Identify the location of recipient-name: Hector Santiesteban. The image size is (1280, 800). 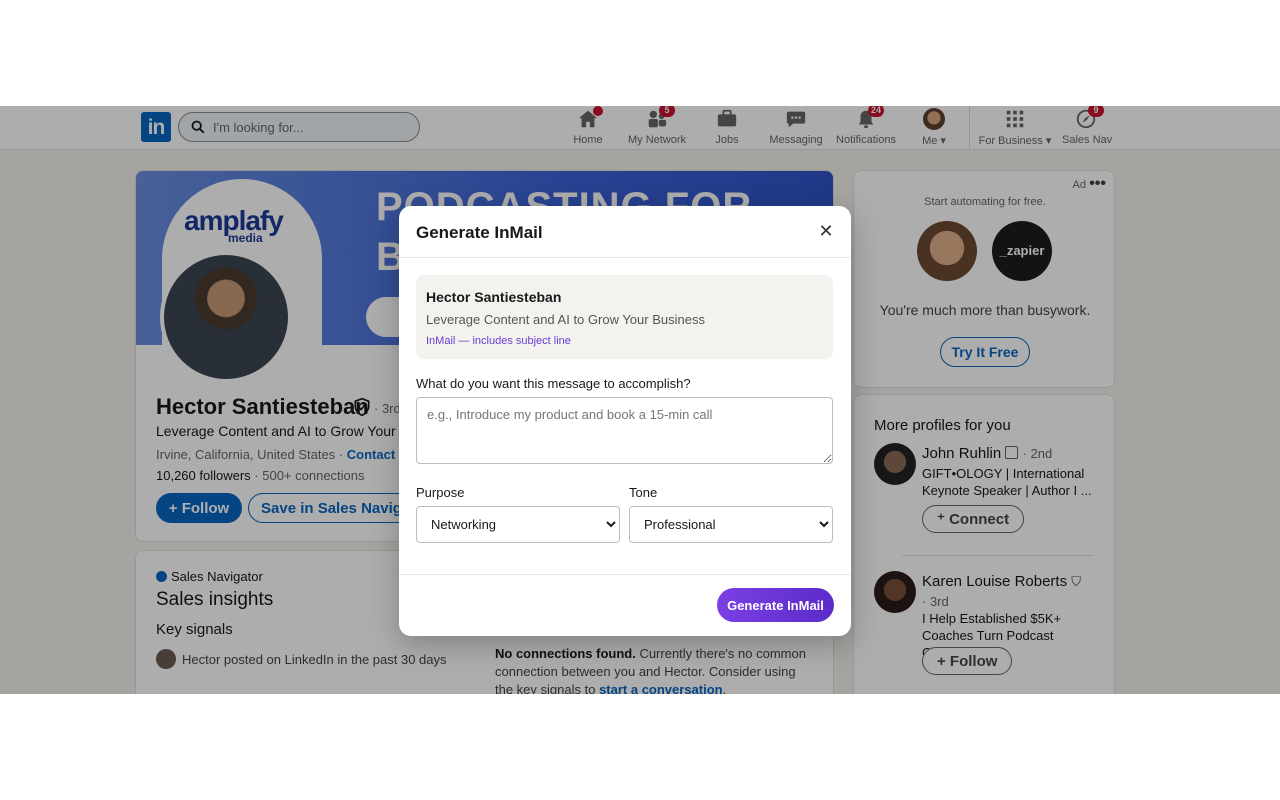
(494, 297).